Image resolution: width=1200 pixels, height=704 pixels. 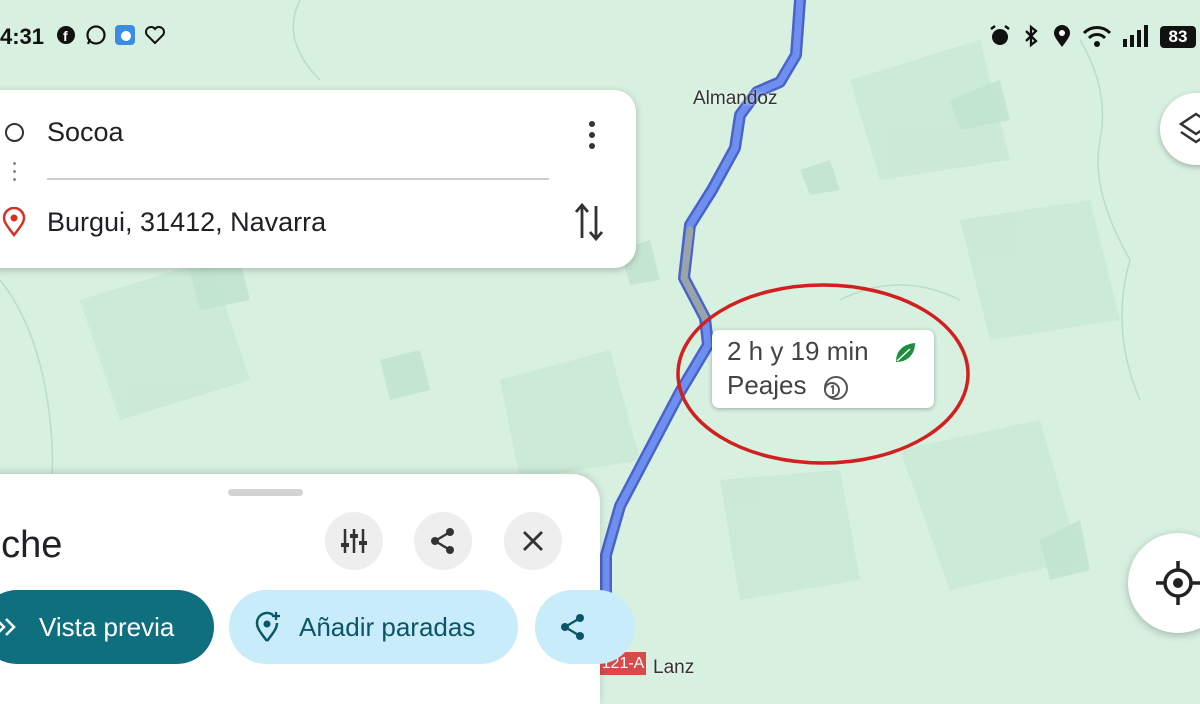 I want to click on toll-icon, so click(x=836, y=388).